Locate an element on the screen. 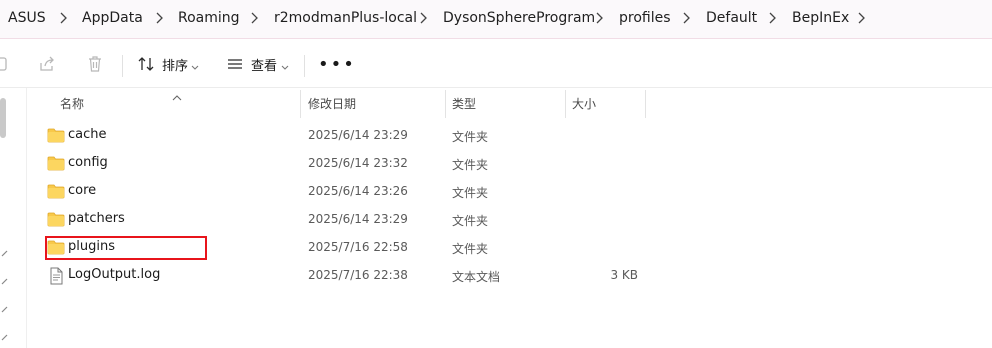  file-date: 2025/6/14 23:32 is located at coordinates (358, 163).